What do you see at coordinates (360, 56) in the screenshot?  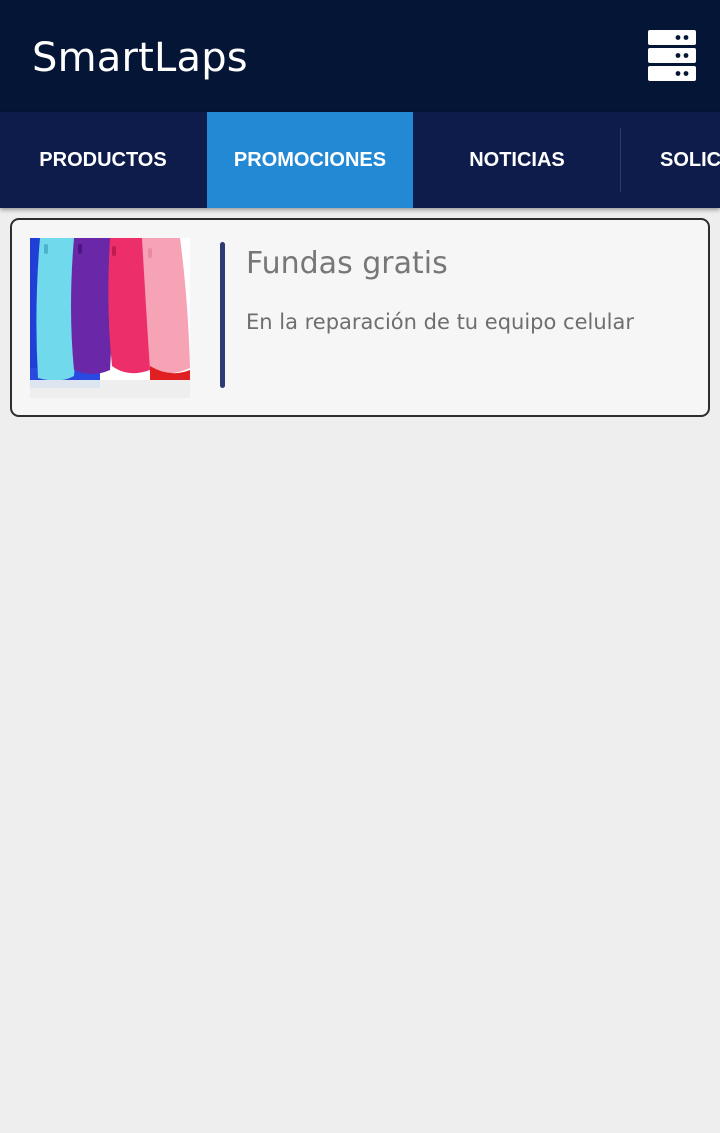 I see `app-bar: SmartLaps` at bounding box center [360, 56].